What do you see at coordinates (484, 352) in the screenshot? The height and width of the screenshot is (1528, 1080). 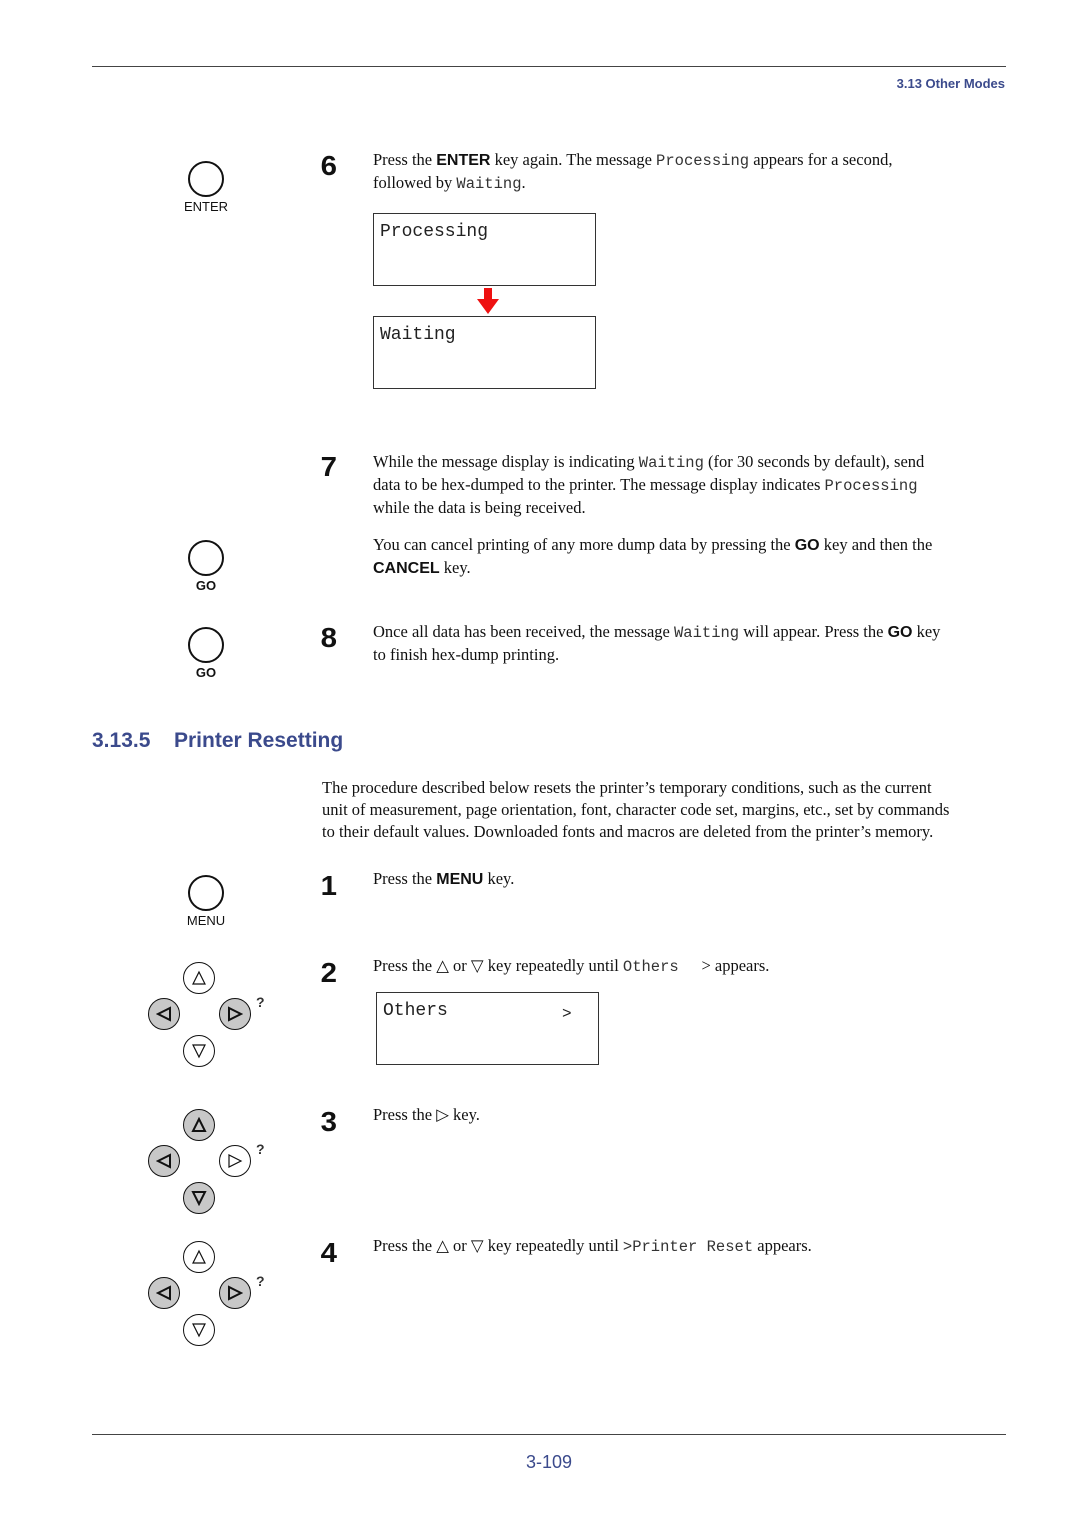 I see `lcd-display-waiting: Waiting` at bounding box center [484, 352].